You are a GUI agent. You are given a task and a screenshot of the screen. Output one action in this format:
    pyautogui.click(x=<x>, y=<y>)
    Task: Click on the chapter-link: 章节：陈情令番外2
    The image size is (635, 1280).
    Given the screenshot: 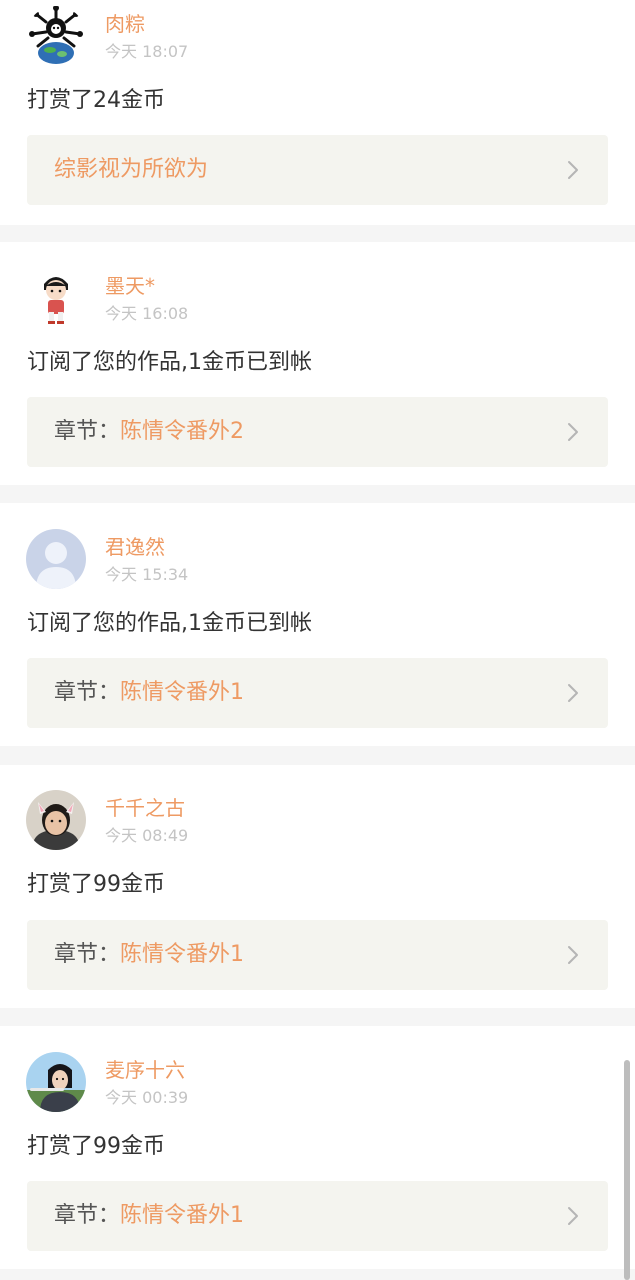 What is the action you would take?
    pyautogui.click(x=317, y=432)
    